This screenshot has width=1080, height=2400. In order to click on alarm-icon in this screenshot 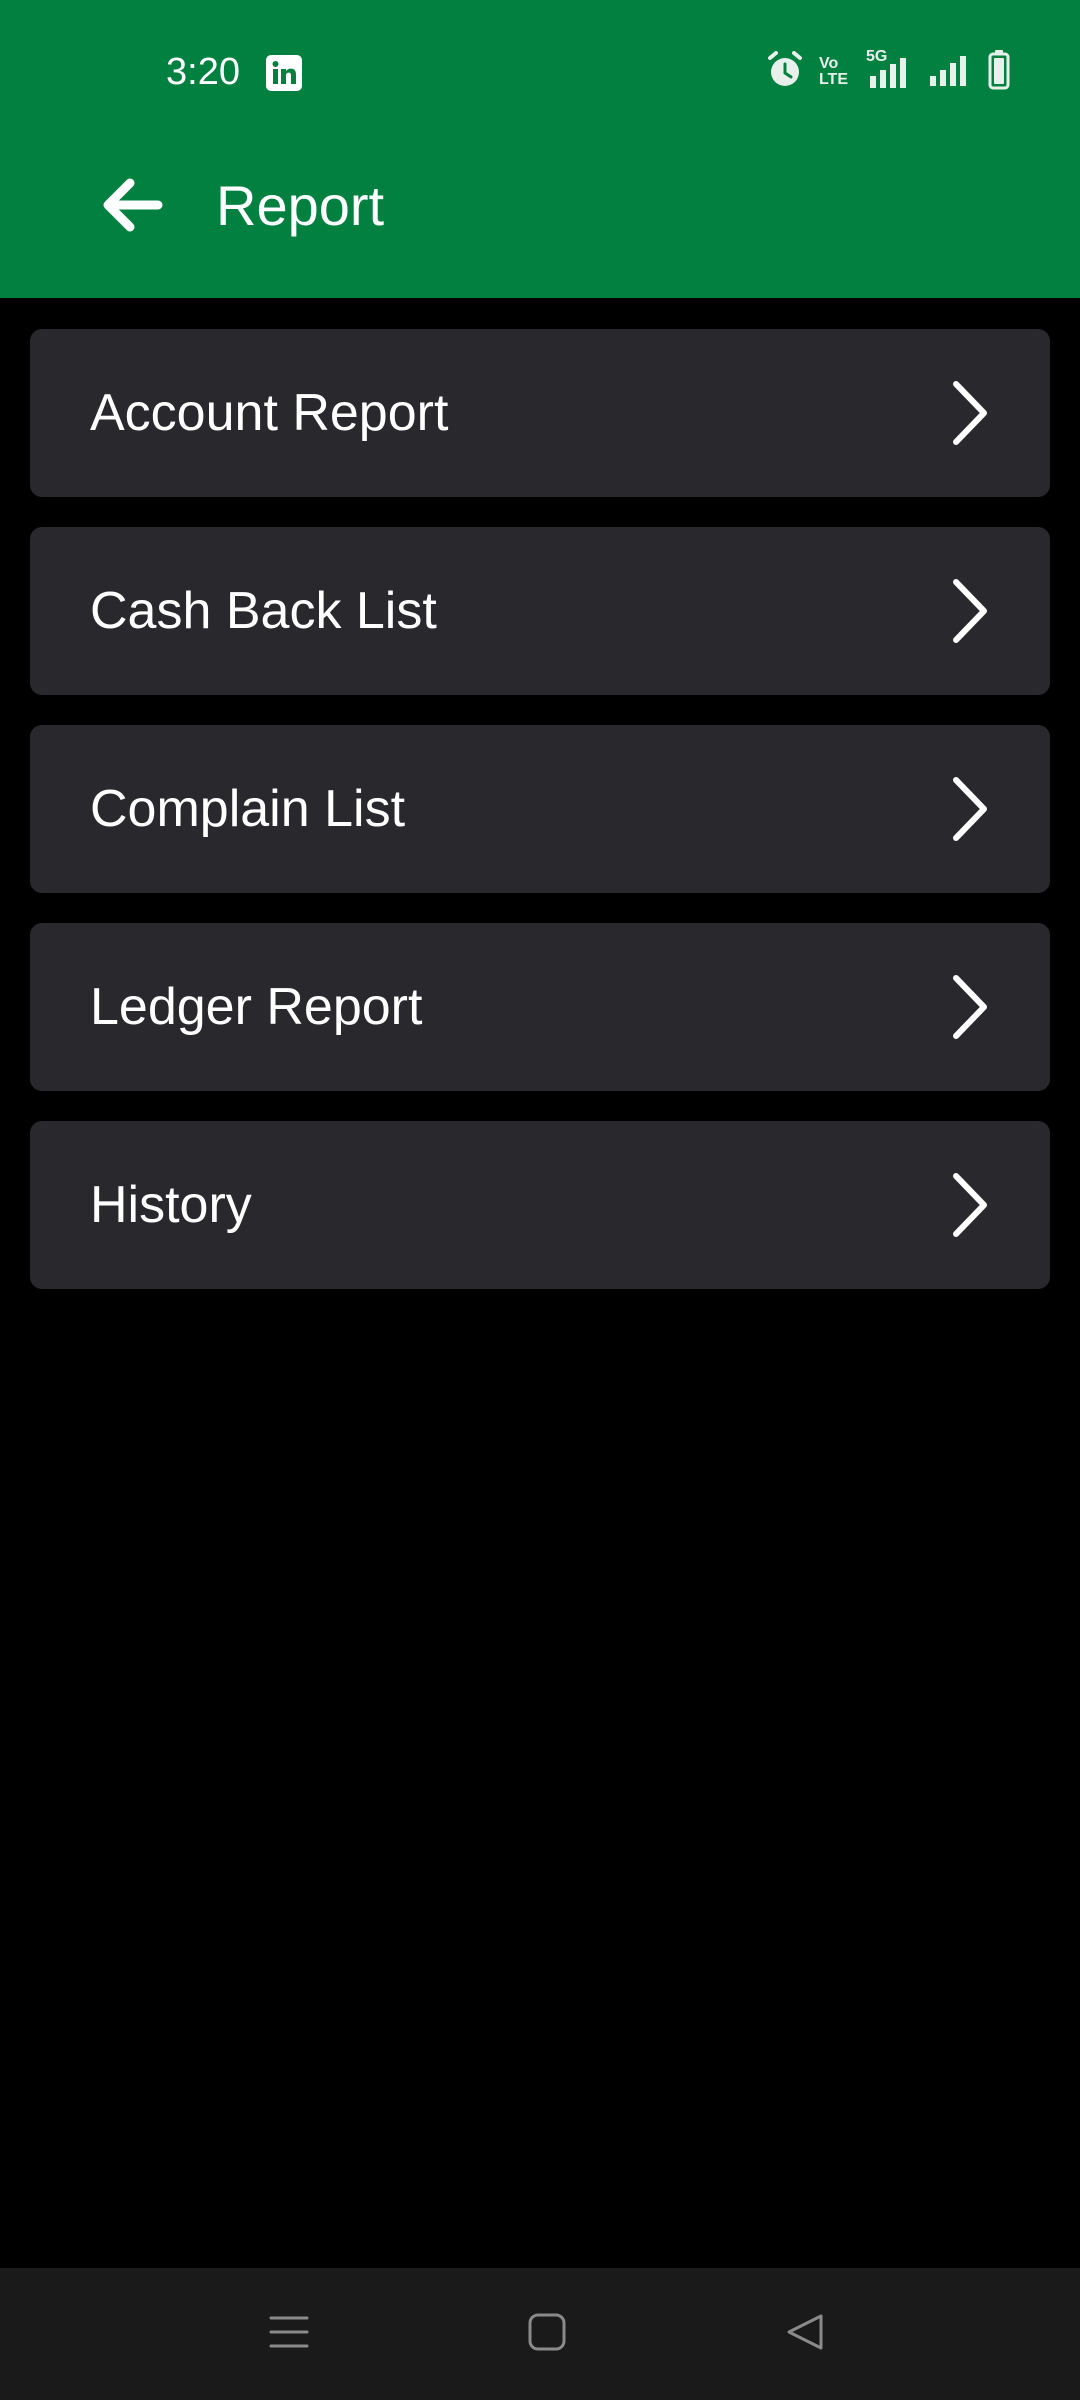, I will do `click(785, 72)`.